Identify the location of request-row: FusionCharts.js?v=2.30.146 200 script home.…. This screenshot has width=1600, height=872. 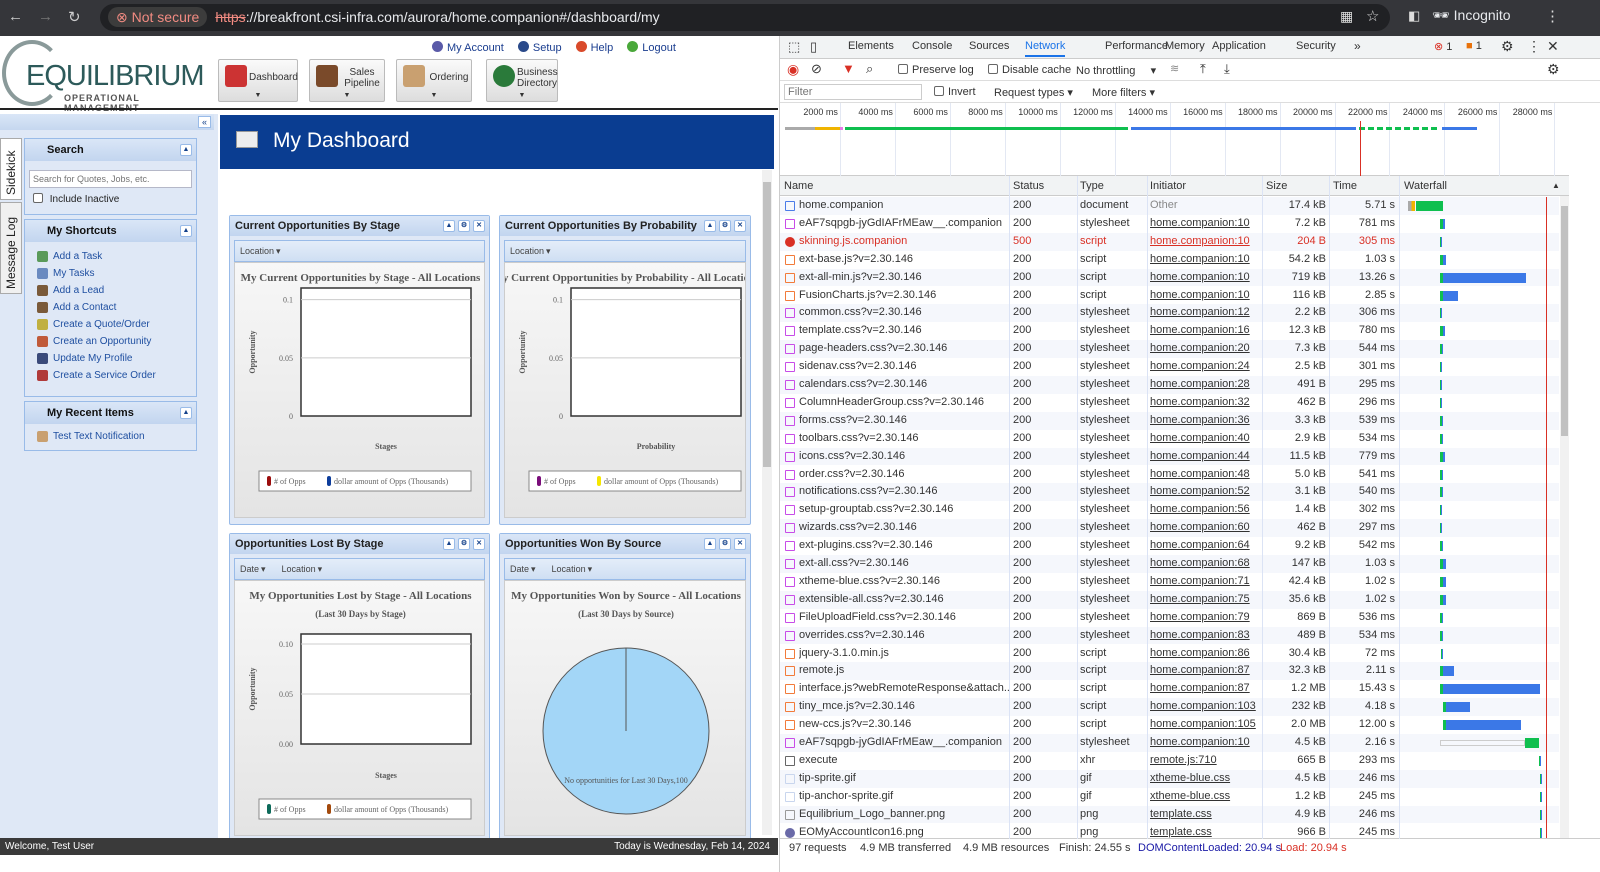
(1169, 296).